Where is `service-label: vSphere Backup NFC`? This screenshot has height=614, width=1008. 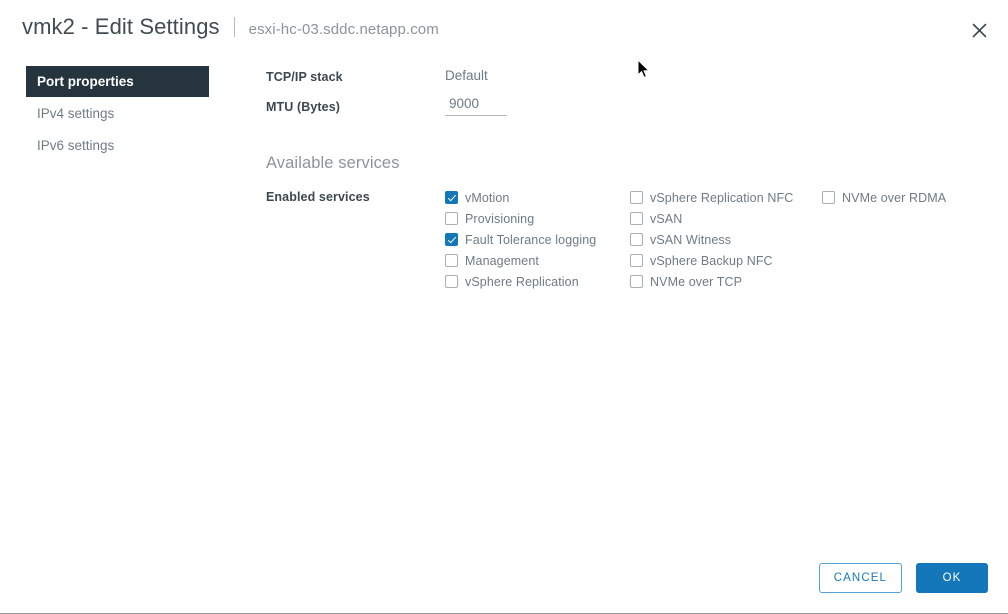 service-label: vSphere Backup NFC is located at coordinates (711, 260).